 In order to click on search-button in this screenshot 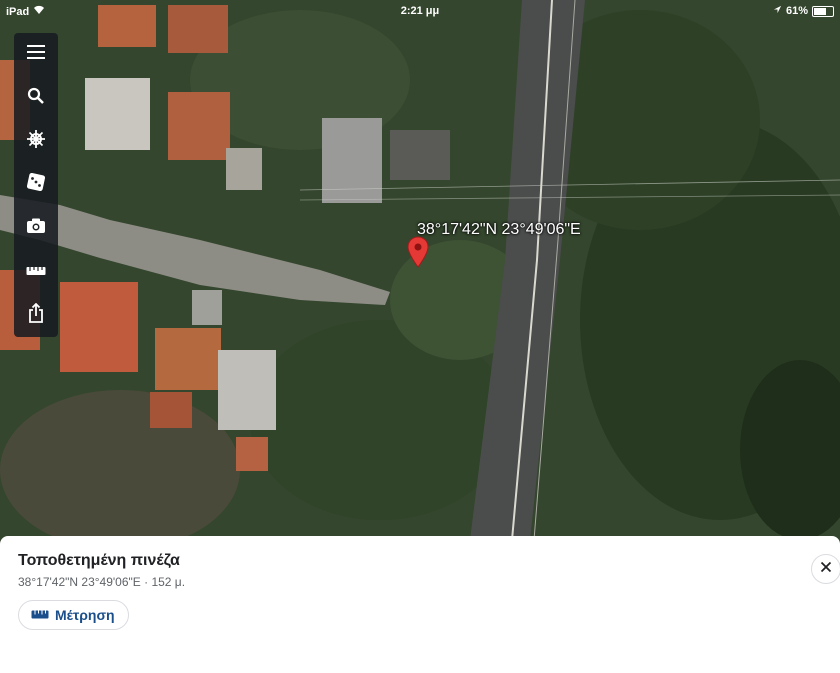, I will do `click(36, 97)`.